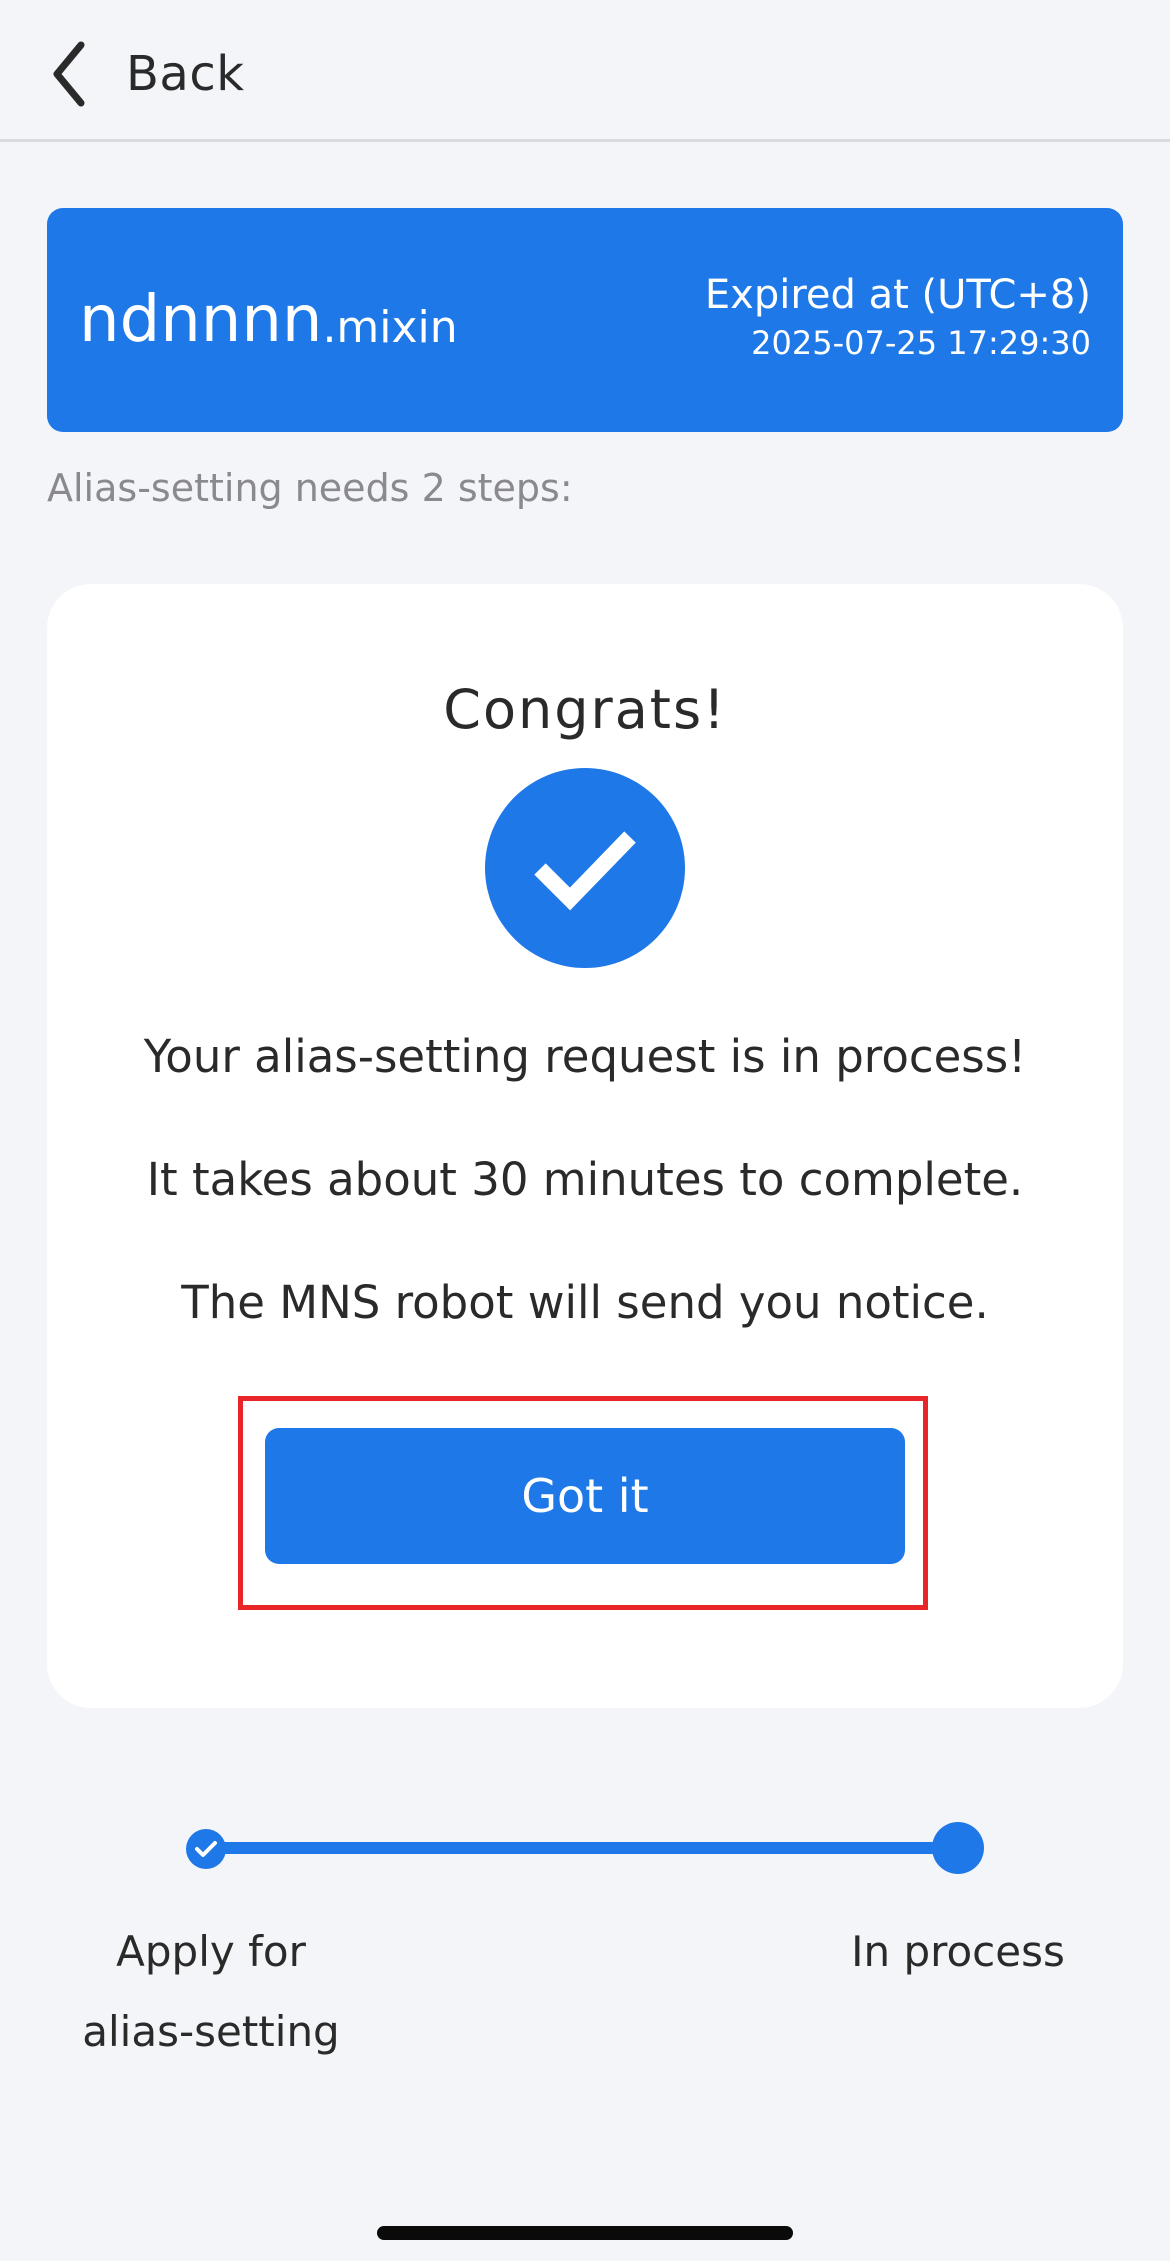 The image size is (1170, 2261). I want to click on step-label-apply: Apply for alias-setting, so click(211, 1992).